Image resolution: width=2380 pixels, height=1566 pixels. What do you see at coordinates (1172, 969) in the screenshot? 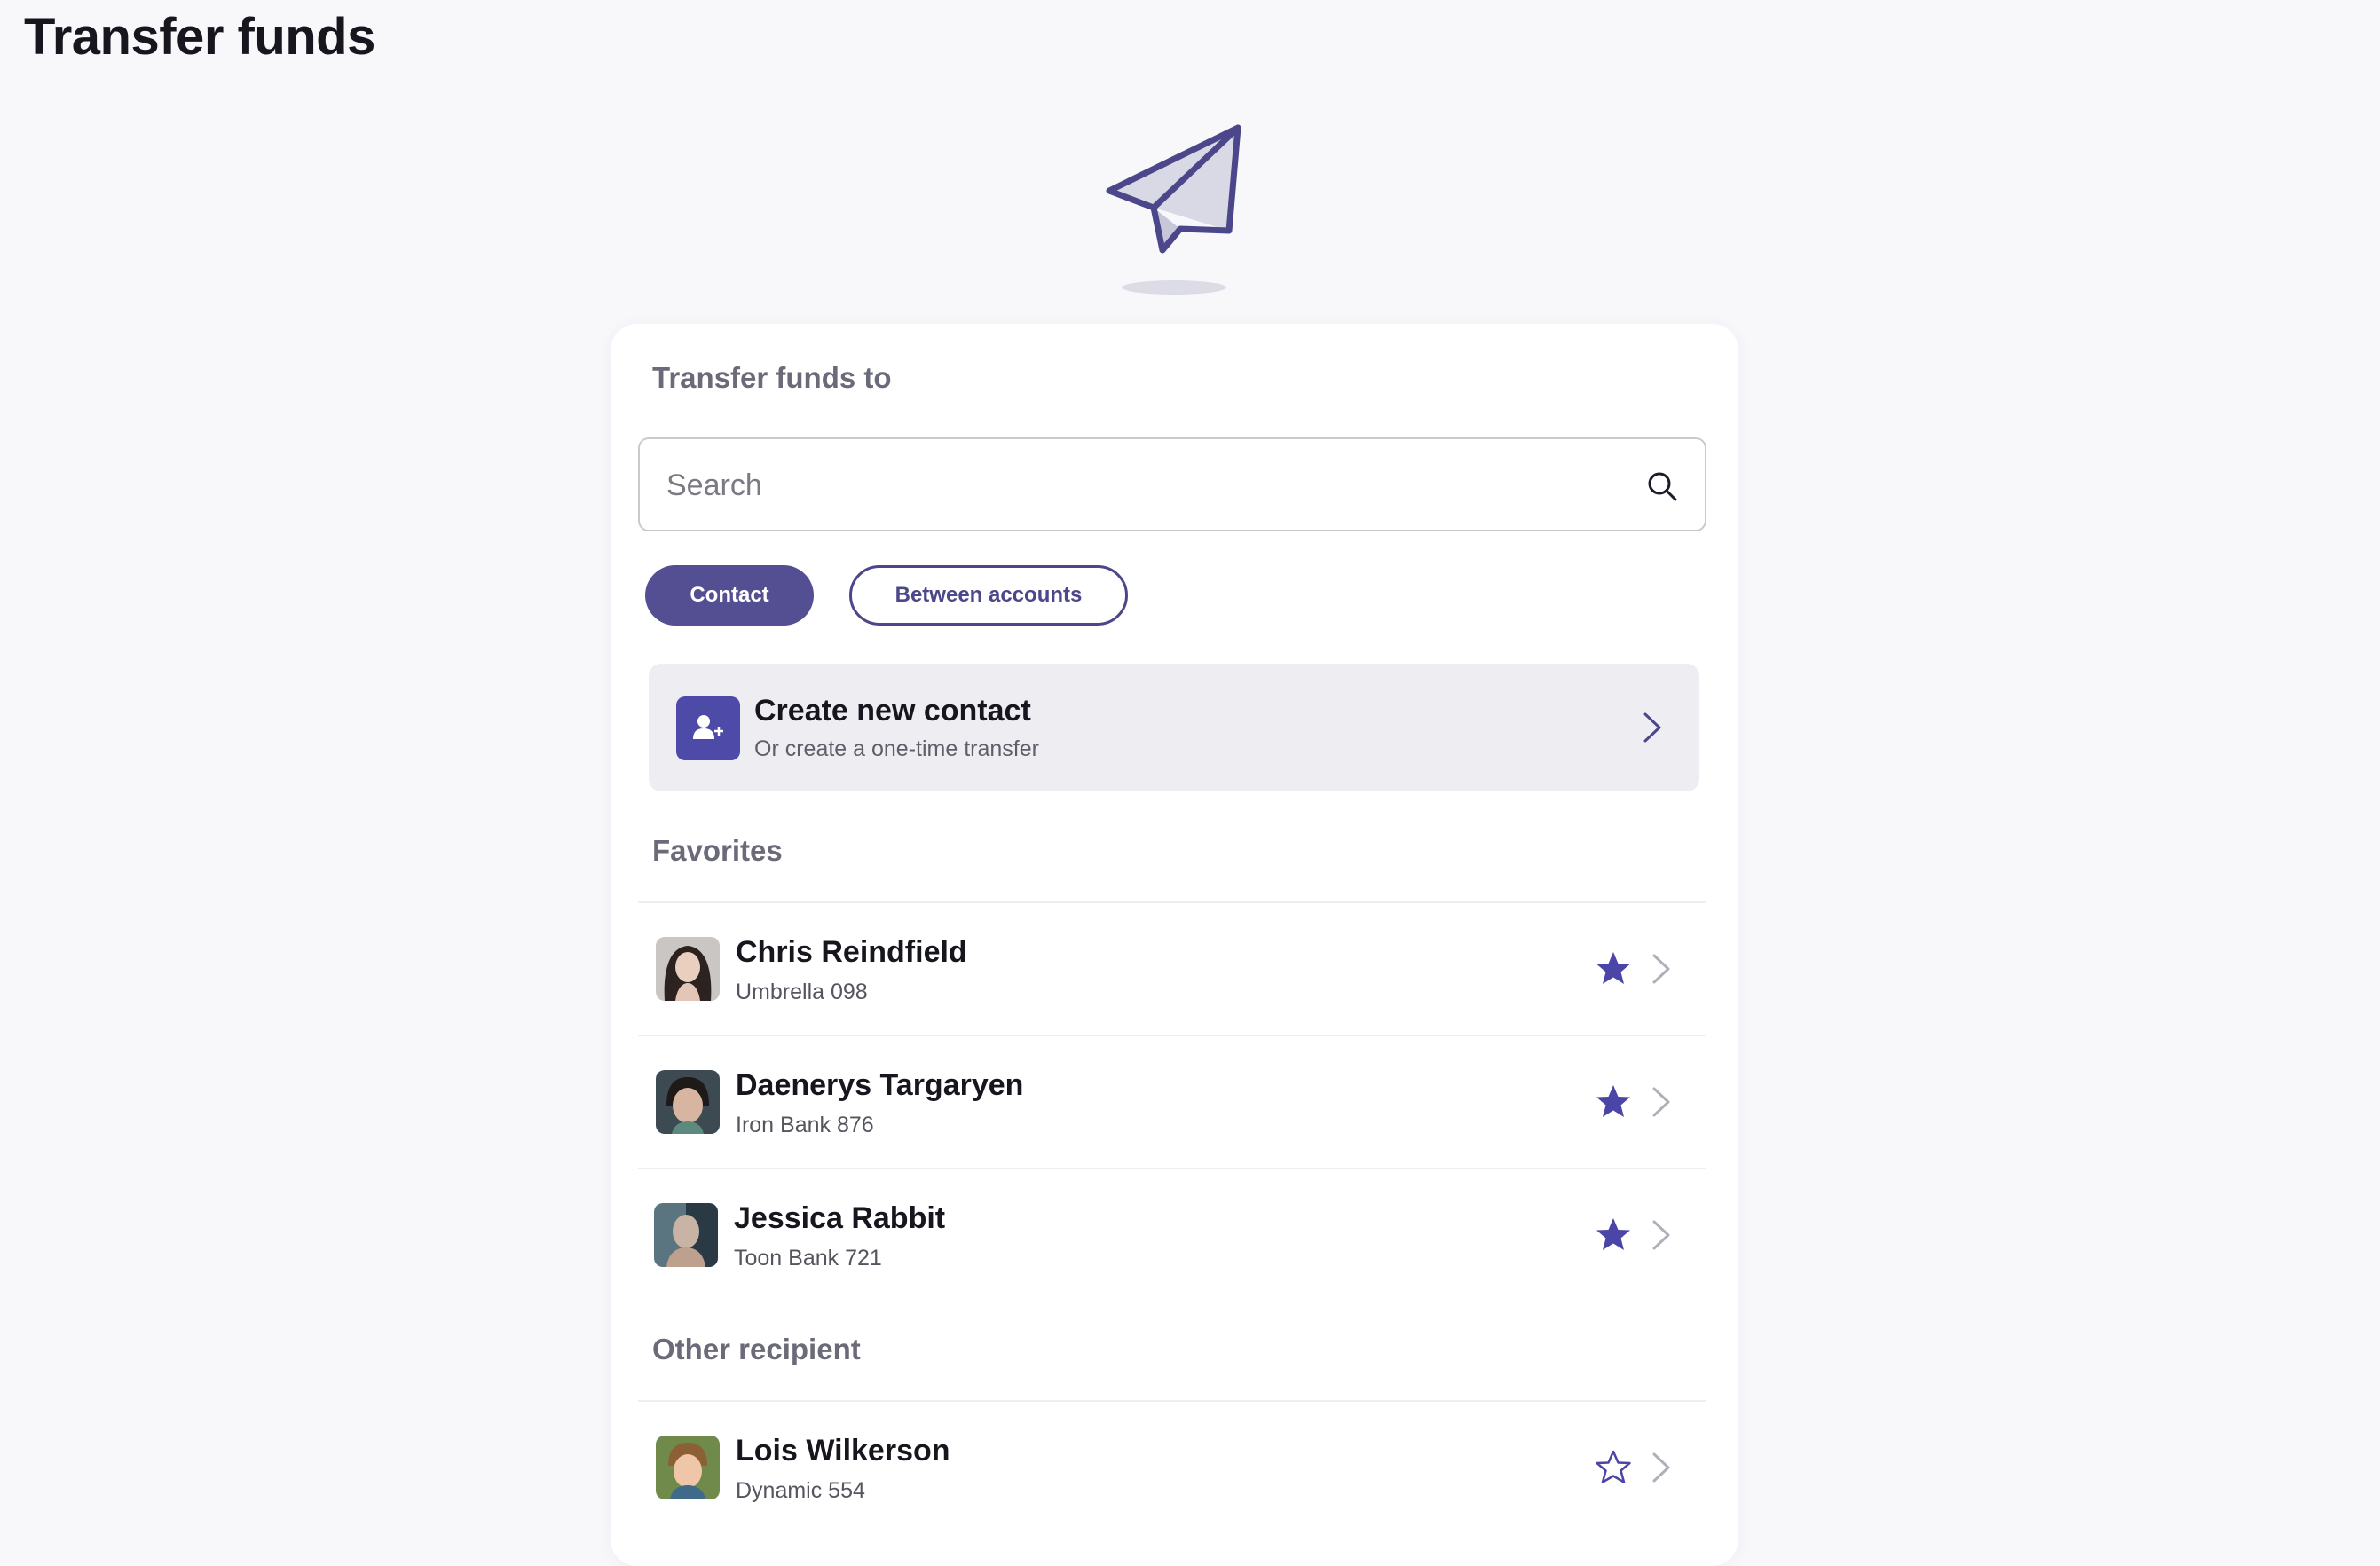
I see `list-item: Chris Reindfield Umbrella 098` at bounding box center [1172, 969].